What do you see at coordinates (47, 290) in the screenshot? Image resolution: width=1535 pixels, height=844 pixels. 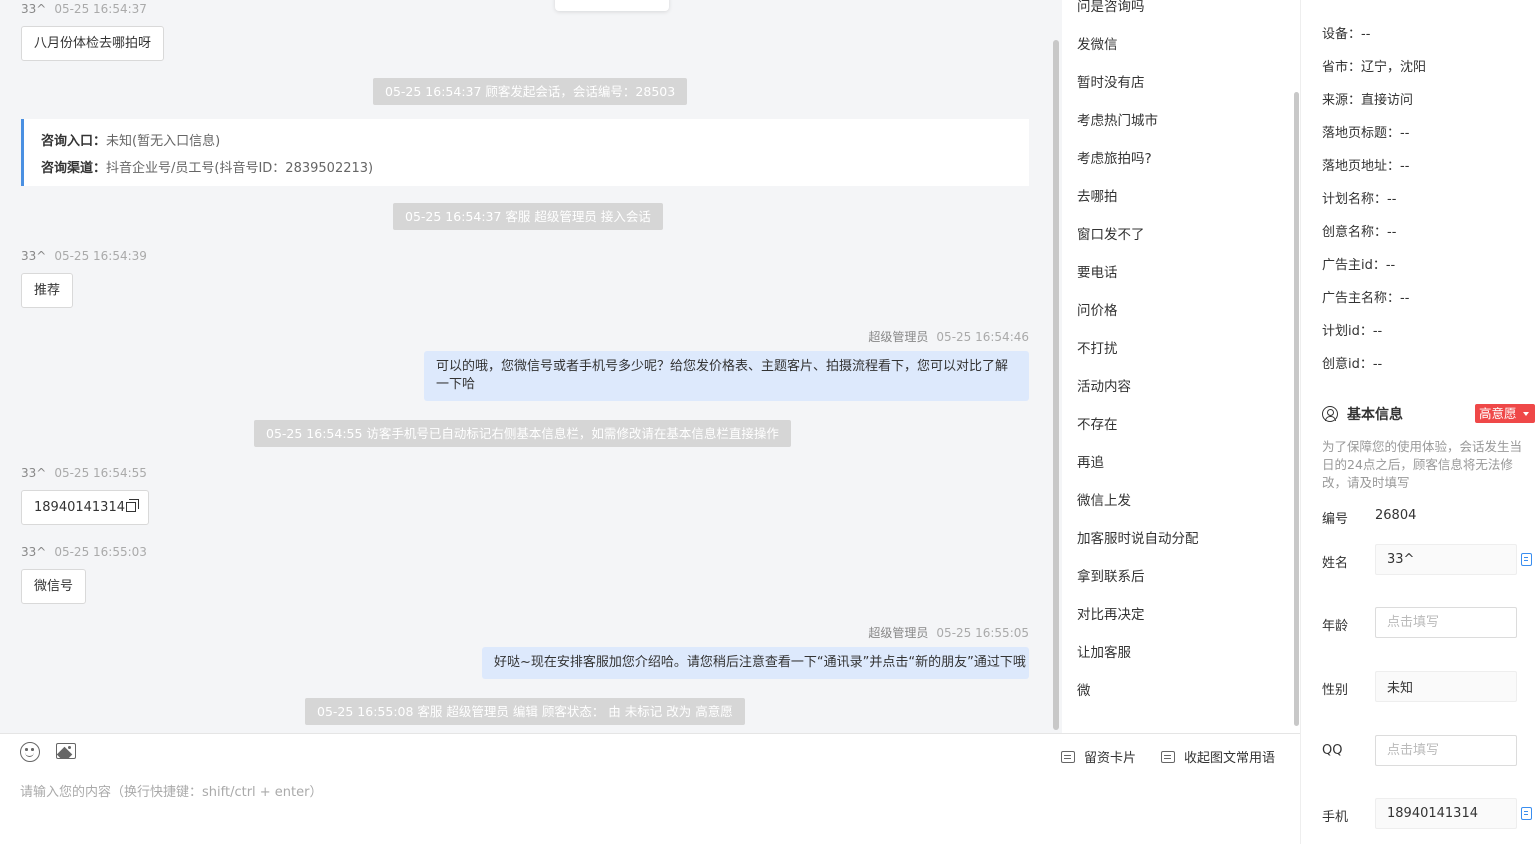 I see `visitor-message-bubble: 推荐` at bounding box center [47, 290].